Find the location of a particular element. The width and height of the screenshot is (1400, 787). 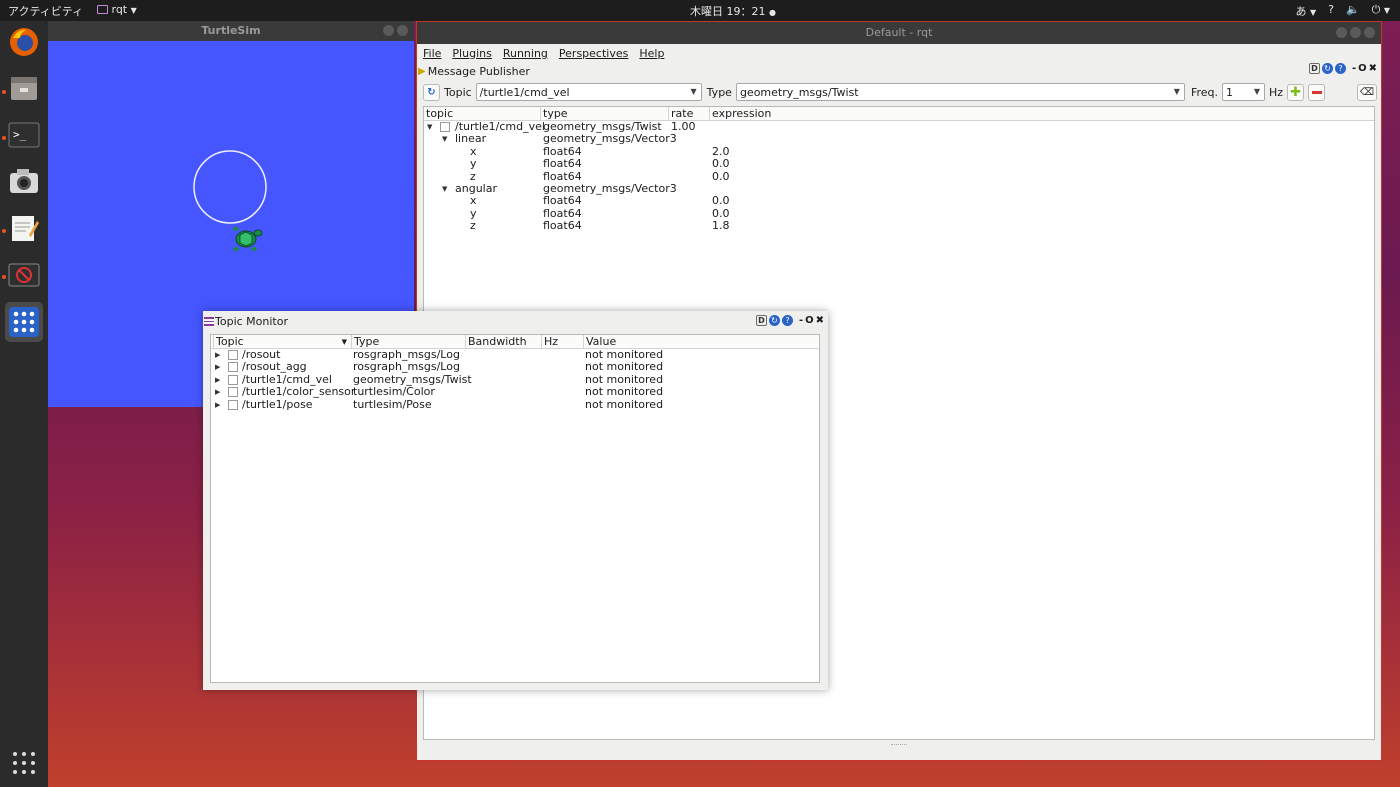

topic-combobox: /turtle1/cmd_vel ▼ is located at coordinates (588, 92).